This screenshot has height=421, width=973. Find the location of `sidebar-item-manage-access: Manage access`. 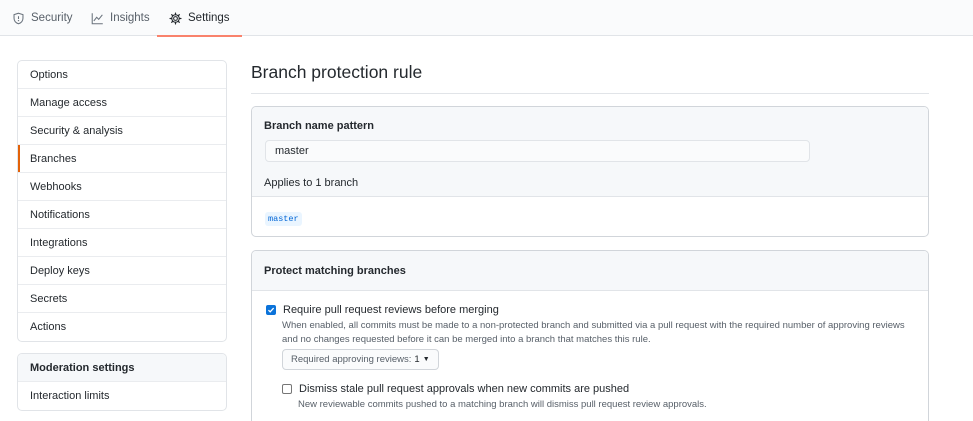

sidebar-item-manage-access: Manage access is located at coordinates (122, 103).